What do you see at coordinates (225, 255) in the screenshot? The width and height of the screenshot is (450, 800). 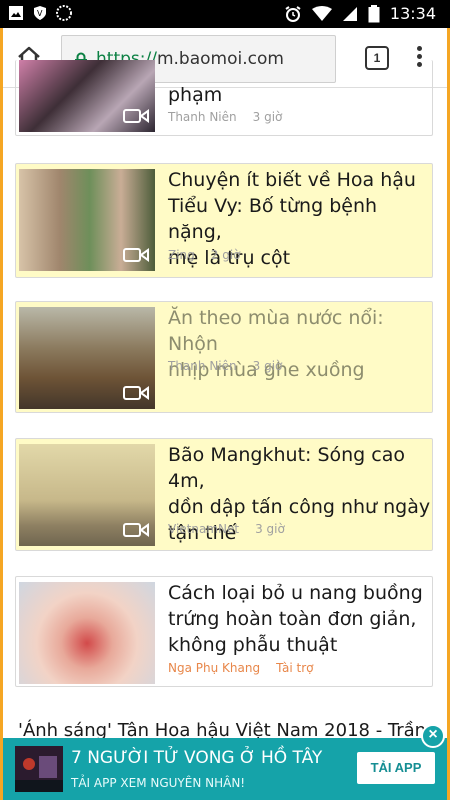 I see `article-time: 2 giờ` at bounding box center [225, 255].